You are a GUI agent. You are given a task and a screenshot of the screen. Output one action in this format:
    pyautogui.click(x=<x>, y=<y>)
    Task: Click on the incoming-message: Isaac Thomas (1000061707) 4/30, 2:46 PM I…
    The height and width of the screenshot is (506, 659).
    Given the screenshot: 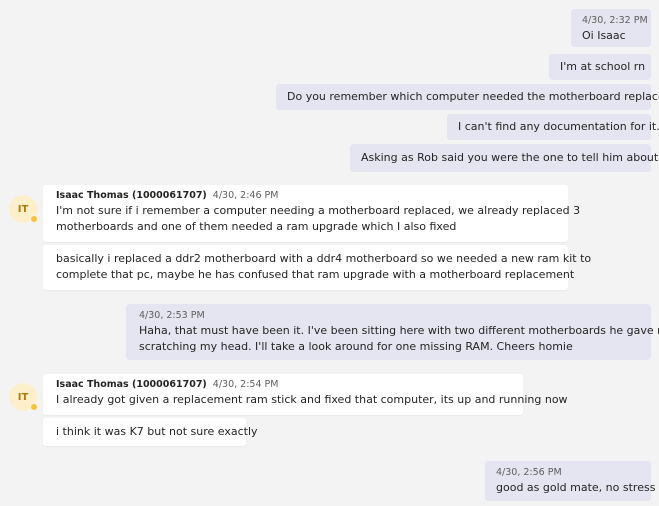 What is the action you would take?
    pyautogui.click(x=312, y=213)
    